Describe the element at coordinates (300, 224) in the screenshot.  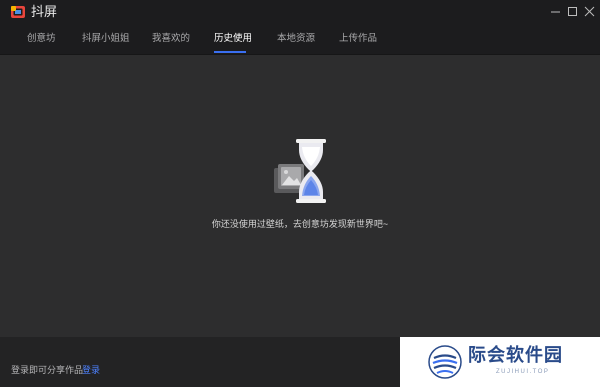
I see `empty-state-message: 你还没使用过壁纸，去创意坊发现新世界吧~` at that location.